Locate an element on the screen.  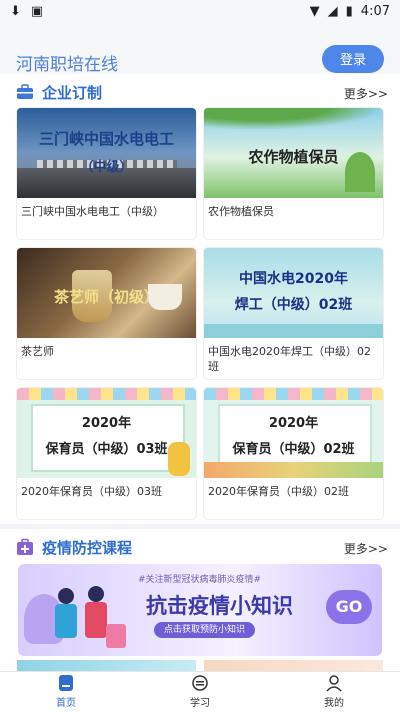
course-title: 2020年保育员（中级）02班 is located at coordinates (278, 491).